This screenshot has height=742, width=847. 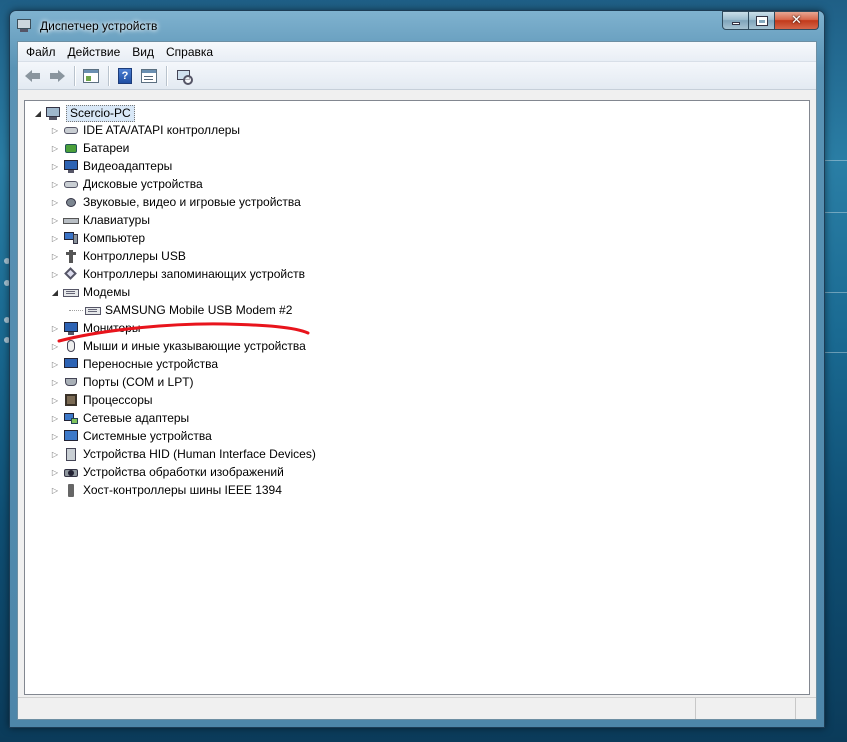 I want to click on tree-node-modems: ◢ Модемы, so click(x=417, y=292).